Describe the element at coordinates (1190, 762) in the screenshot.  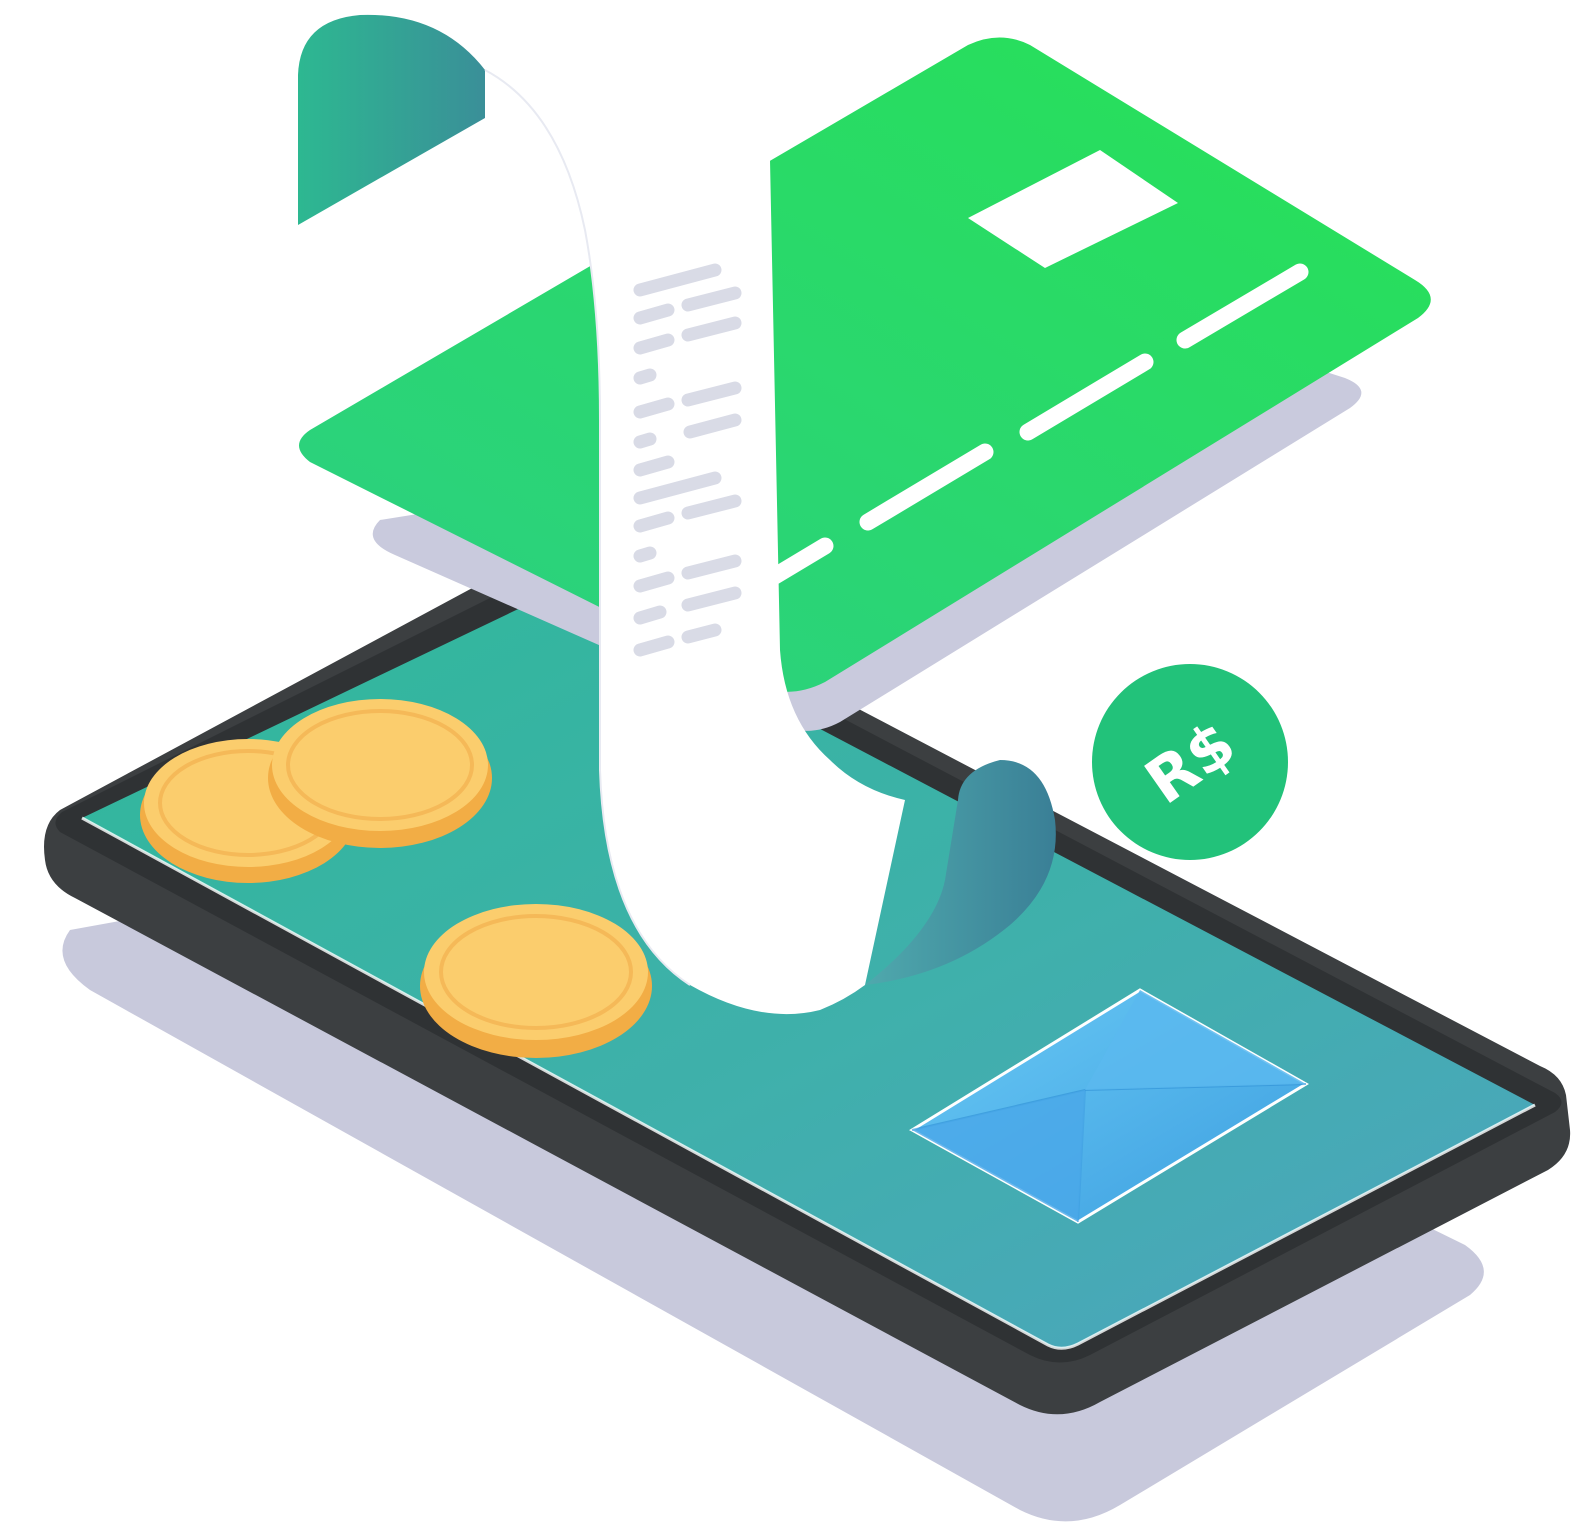
I see `currency-badge-icon: R$` at that location.